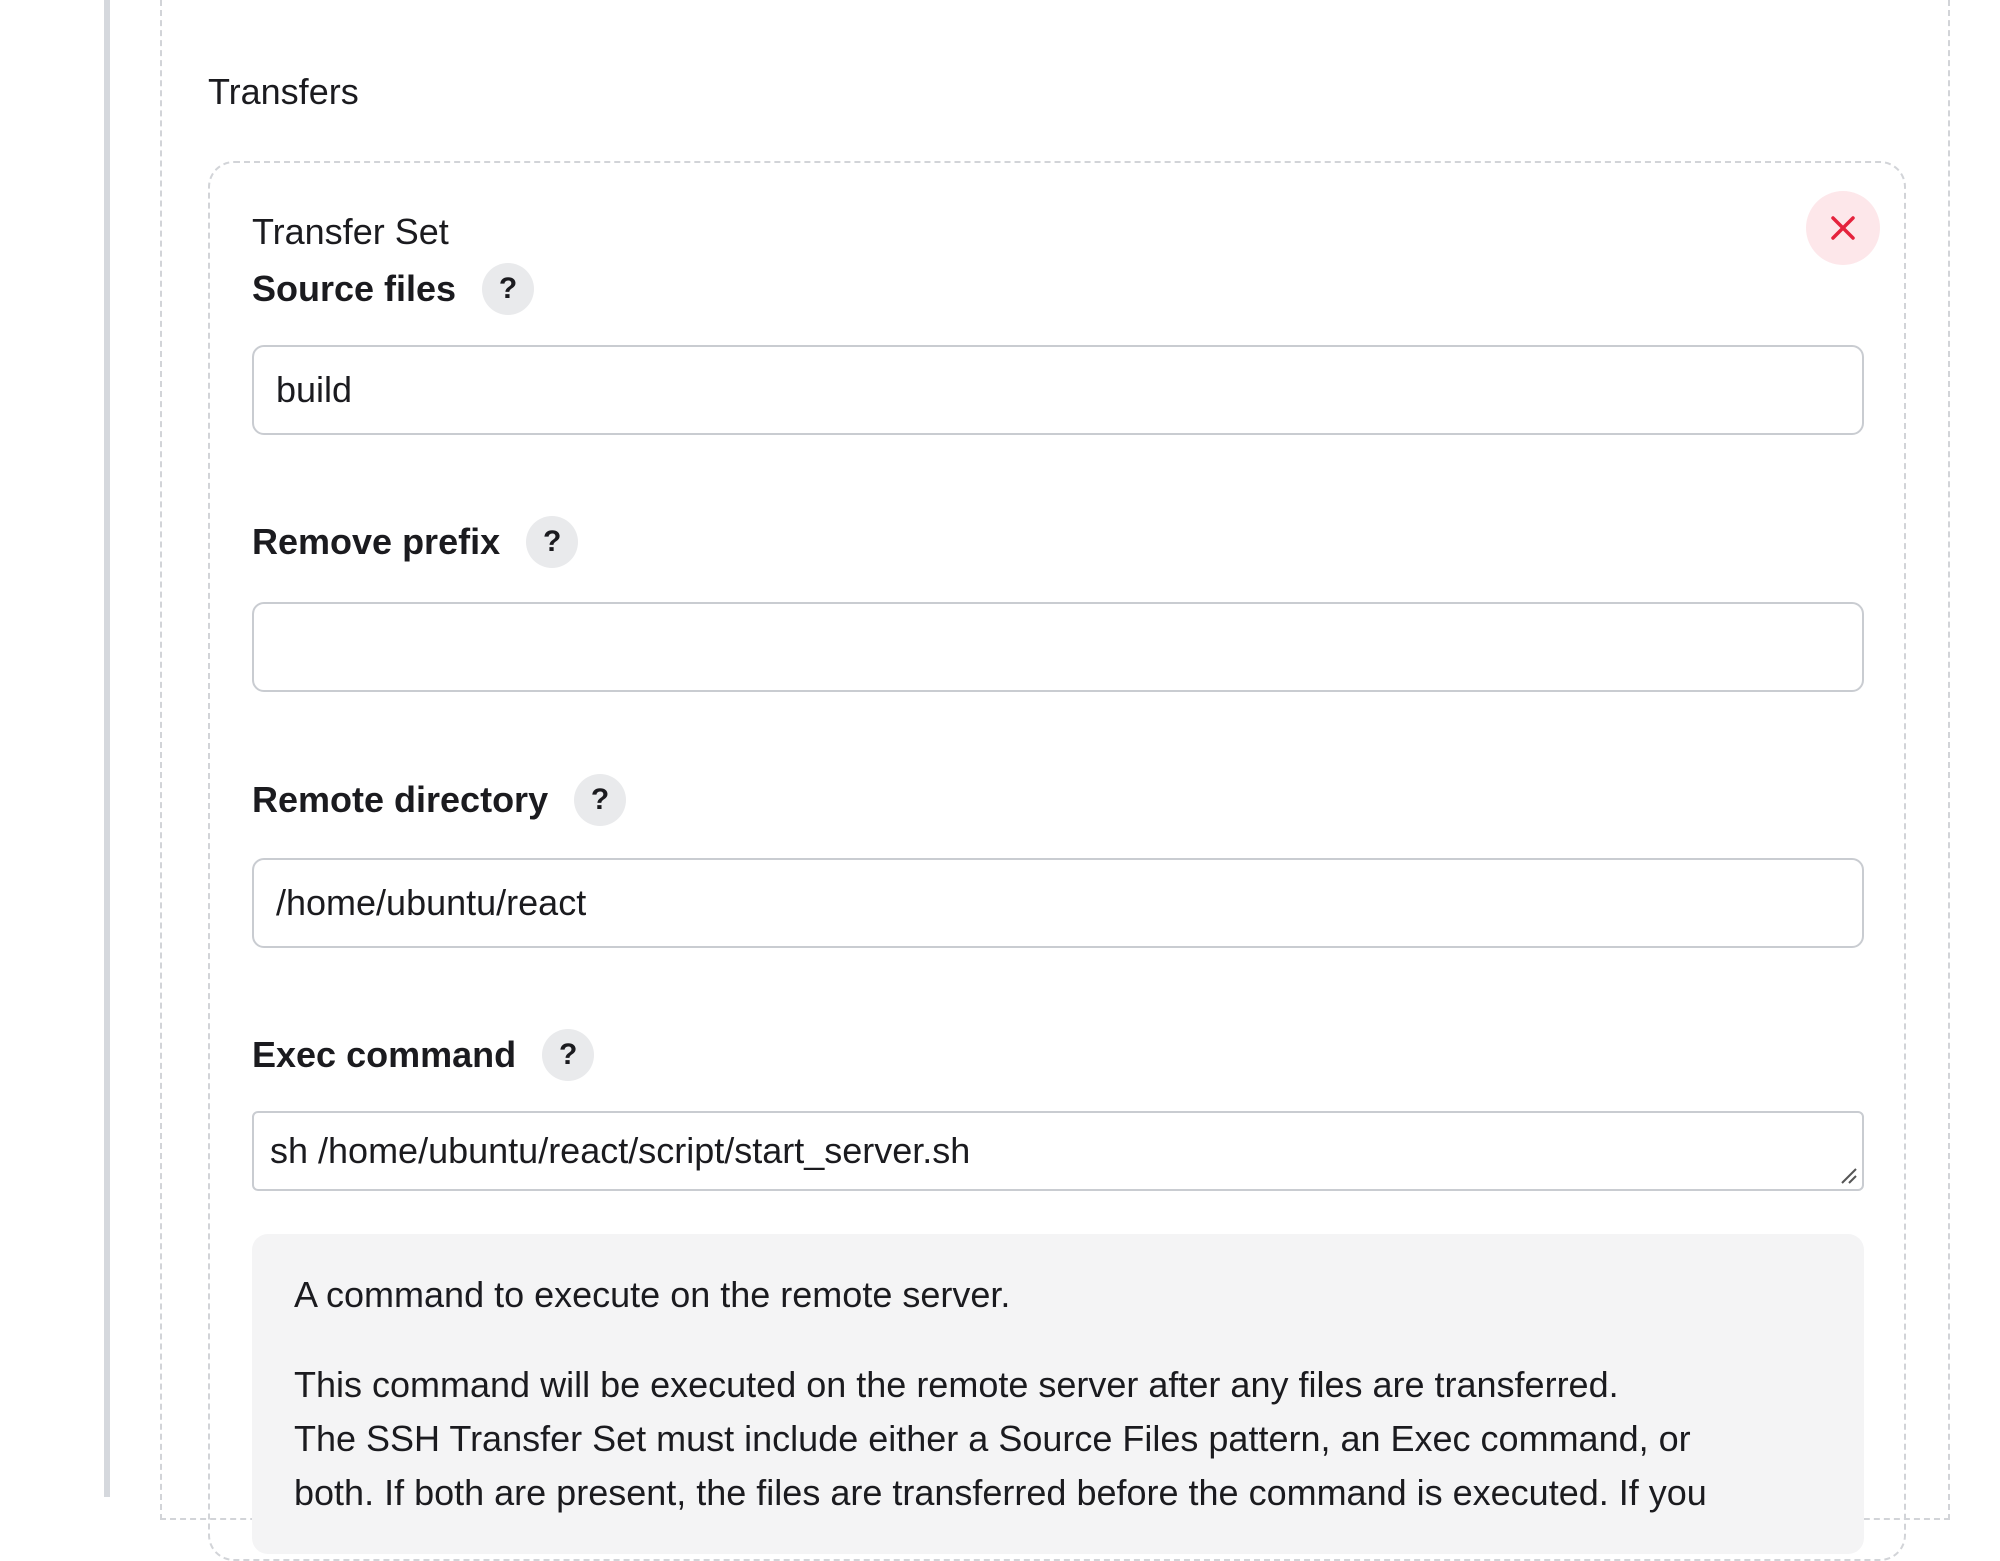 The image size is (2000, 1561). What do you see at coordinates (1058, 903) in the screenshot?
I see `remote-directory-input` at bounding box center [1058, 903].